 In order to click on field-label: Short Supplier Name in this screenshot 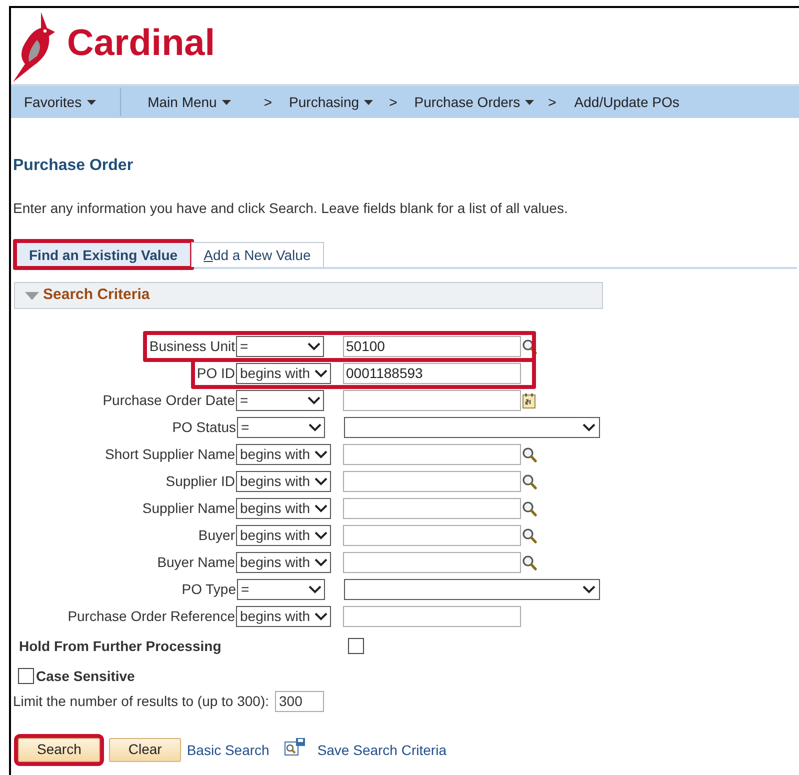, I will do `click(170, 454)`.